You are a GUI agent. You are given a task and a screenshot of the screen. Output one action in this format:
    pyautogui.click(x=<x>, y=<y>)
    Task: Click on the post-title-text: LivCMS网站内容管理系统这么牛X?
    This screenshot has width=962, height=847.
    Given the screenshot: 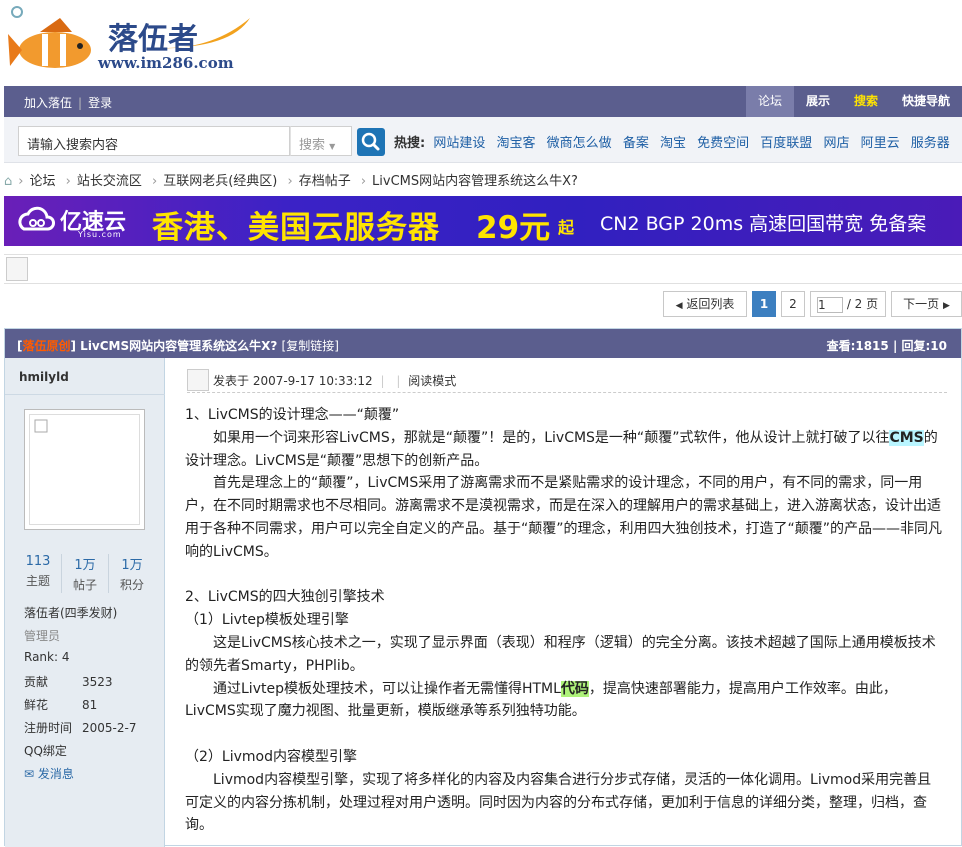 What is the action you would take?
    pyautogui.click(x=179, y=346)
    